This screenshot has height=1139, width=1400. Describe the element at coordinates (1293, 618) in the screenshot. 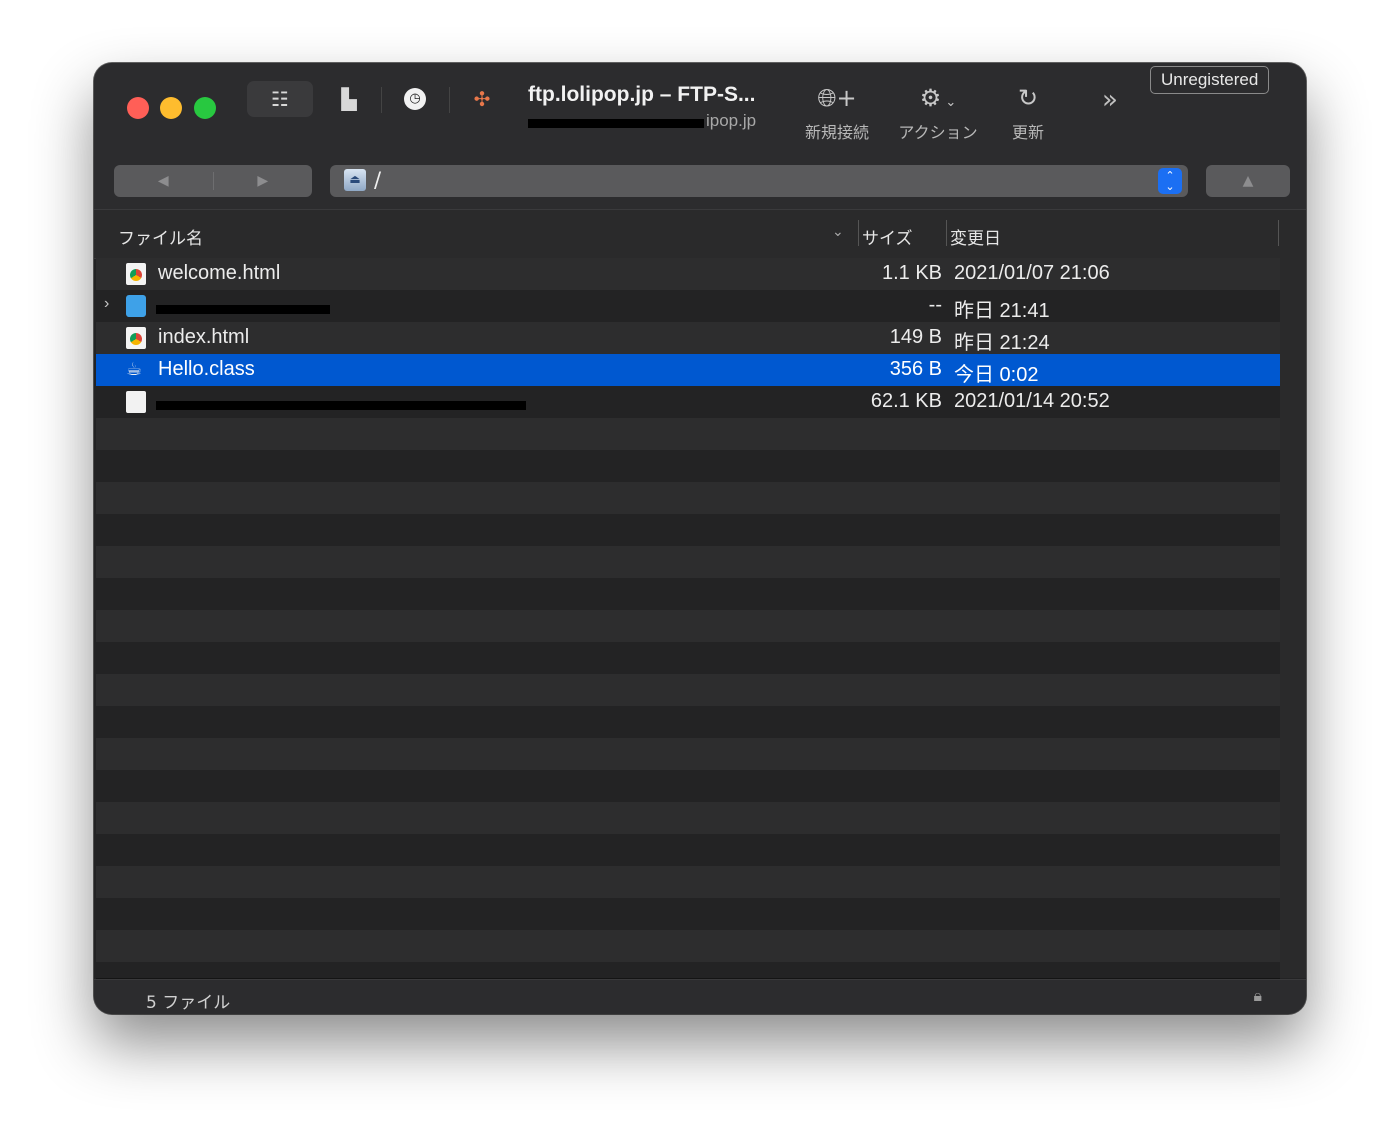

I see `vertical-scrollbar` at that location.